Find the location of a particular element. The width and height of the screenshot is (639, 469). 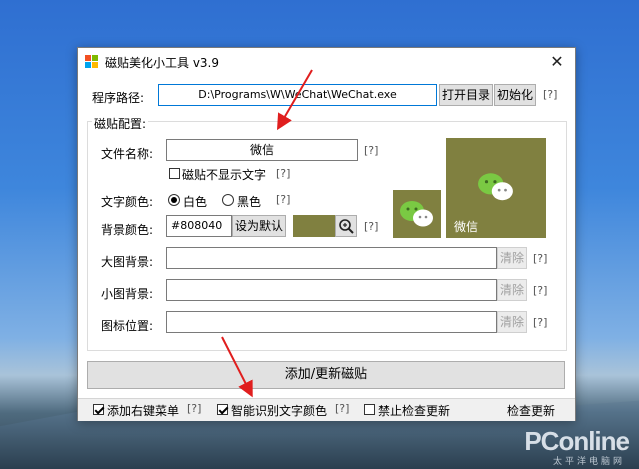

bg-color-input: #808040 is located at coordinates (199, 226).